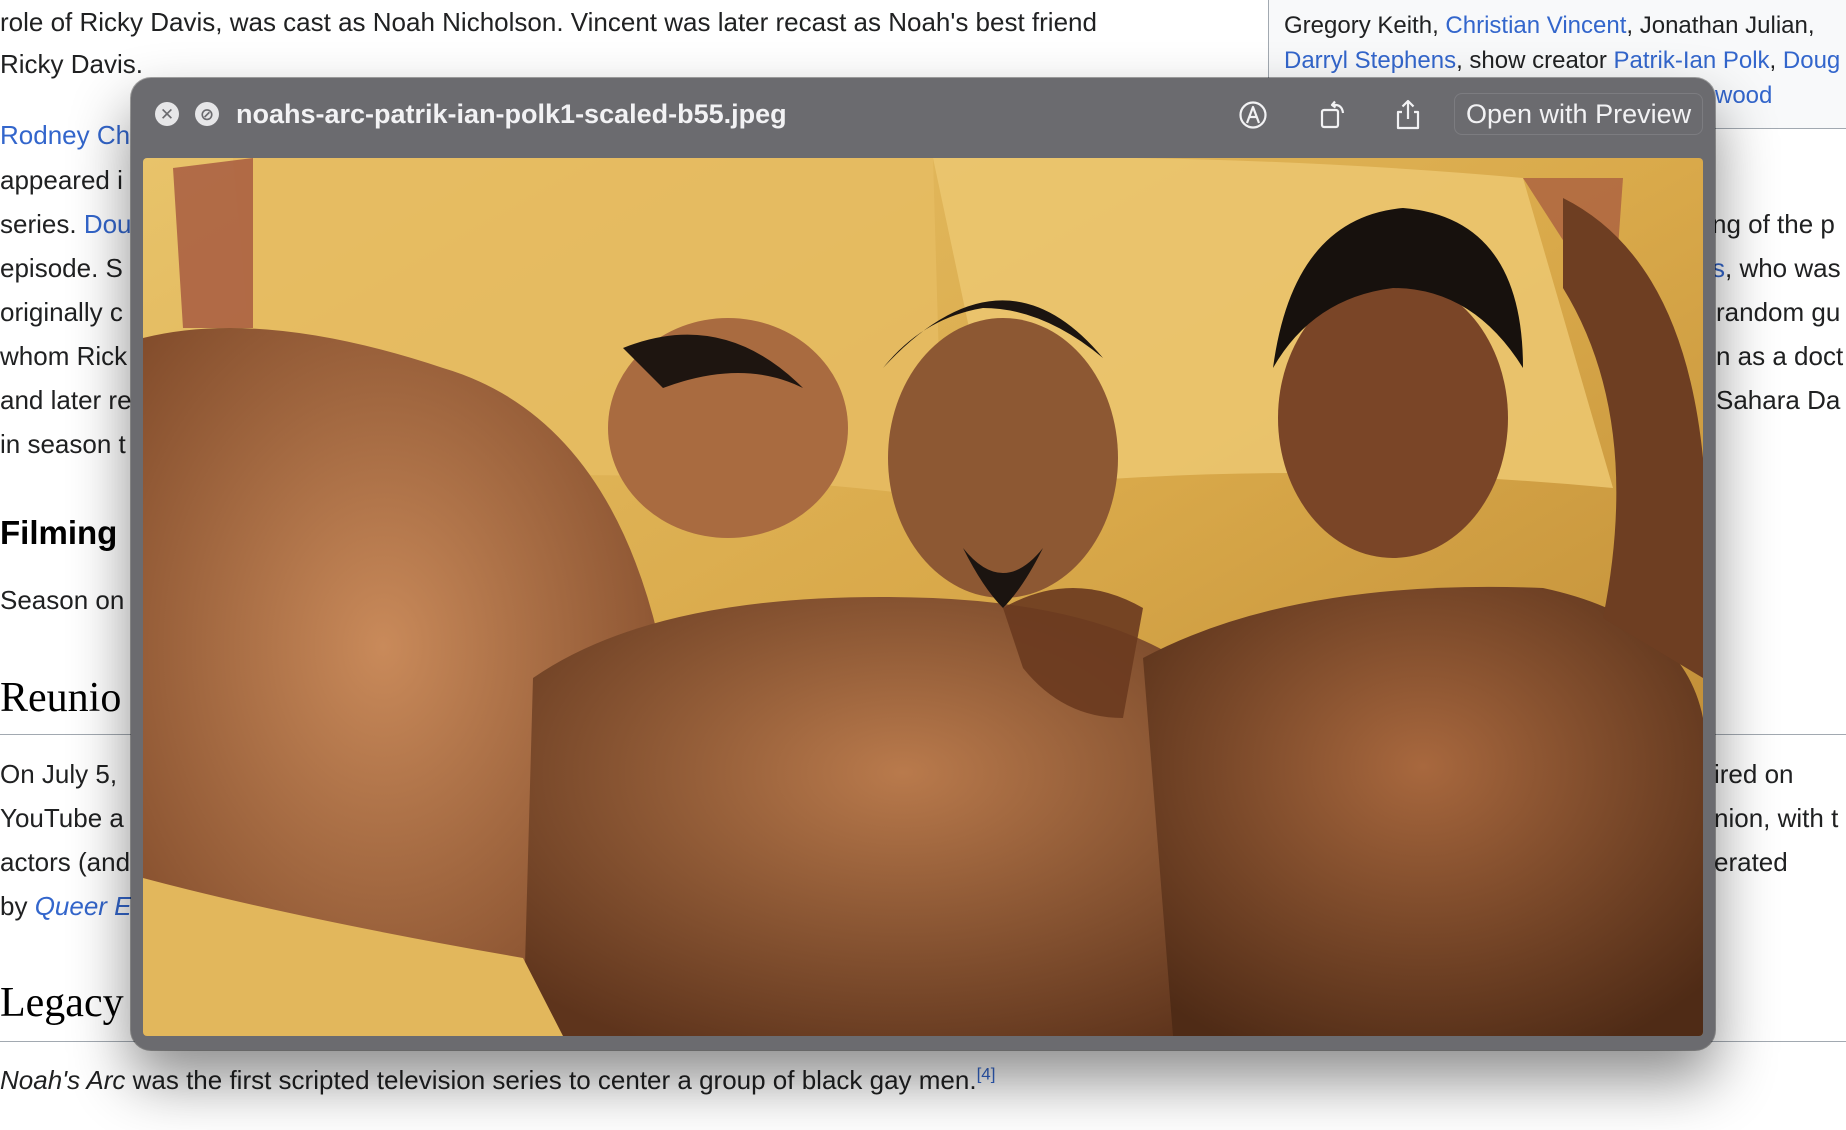 The image size is (1846, 1130). Describe the element at coordinates (66, 400) in the screenshot. I see `cast-line-7: and later re` at that location.